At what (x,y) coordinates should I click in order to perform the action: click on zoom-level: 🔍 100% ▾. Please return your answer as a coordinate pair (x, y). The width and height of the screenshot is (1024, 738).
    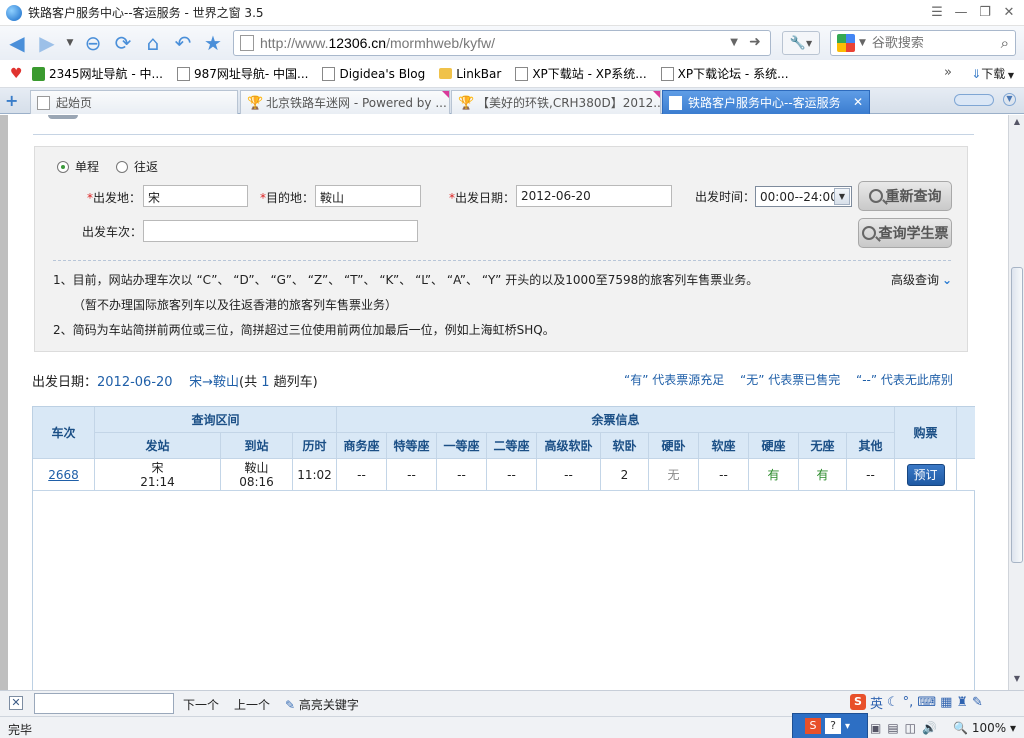
    Looking at the image, I should click on (984, 728).